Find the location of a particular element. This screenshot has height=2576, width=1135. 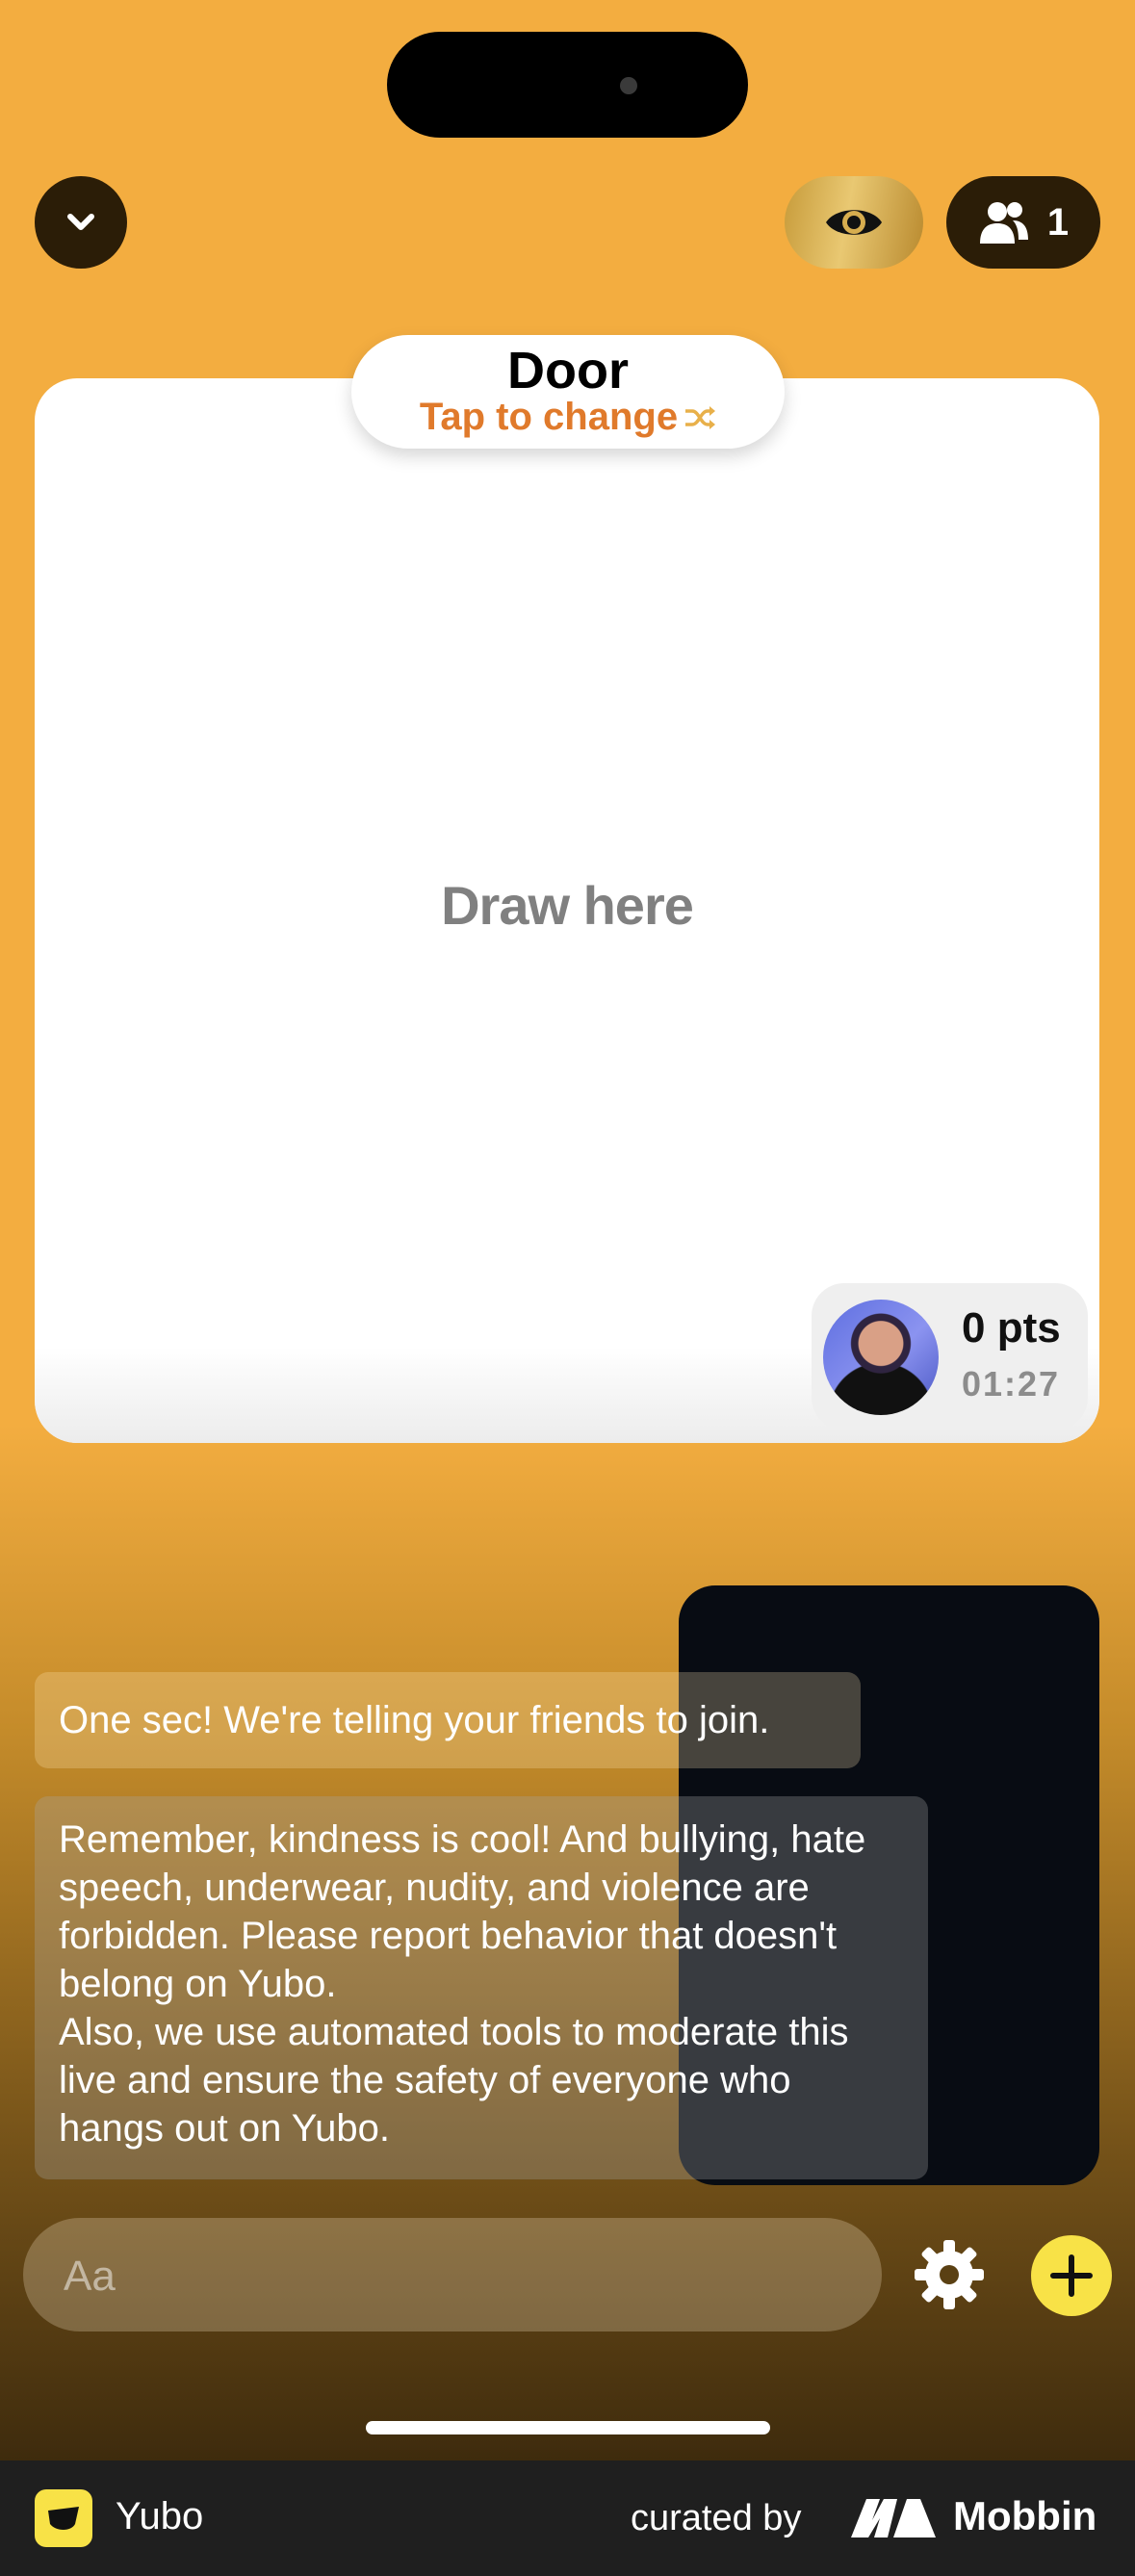

canvas-hint: Draw here is located at coordinates (567, 905).